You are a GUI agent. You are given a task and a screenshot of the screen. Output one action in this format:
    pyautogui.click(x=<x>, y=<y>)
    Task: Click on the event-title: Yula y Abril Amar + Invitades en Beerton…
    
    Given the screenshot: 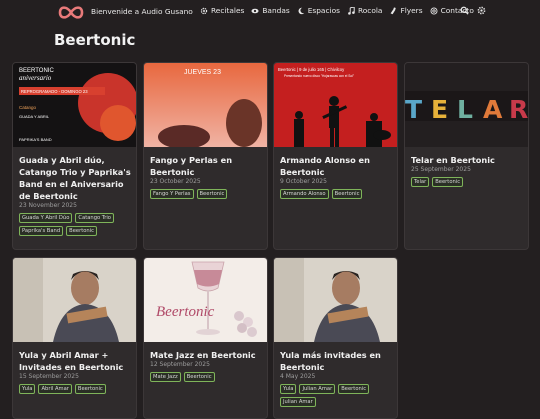 What is the action you would take?
    pyautogui.click(x=76, y=361)
    